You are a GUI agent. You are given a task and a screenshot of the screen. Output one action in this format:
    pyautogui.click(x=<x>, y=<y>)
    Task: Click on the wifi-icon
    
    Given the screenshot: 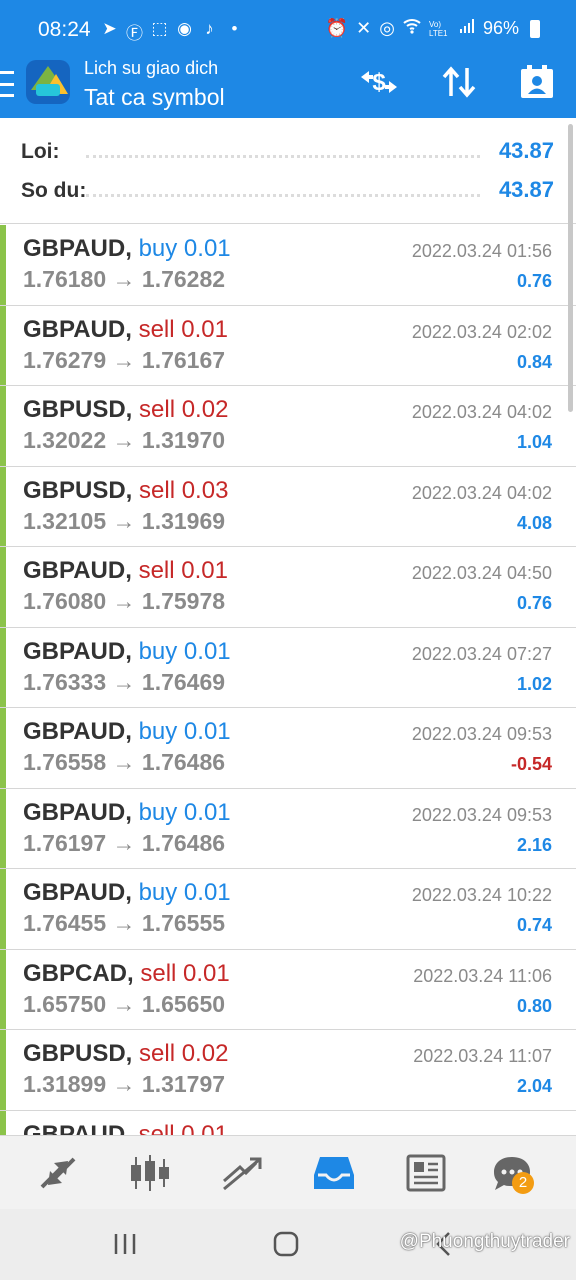 What is the action you would take?
    pyautogui.click(x=412, y=28)
    